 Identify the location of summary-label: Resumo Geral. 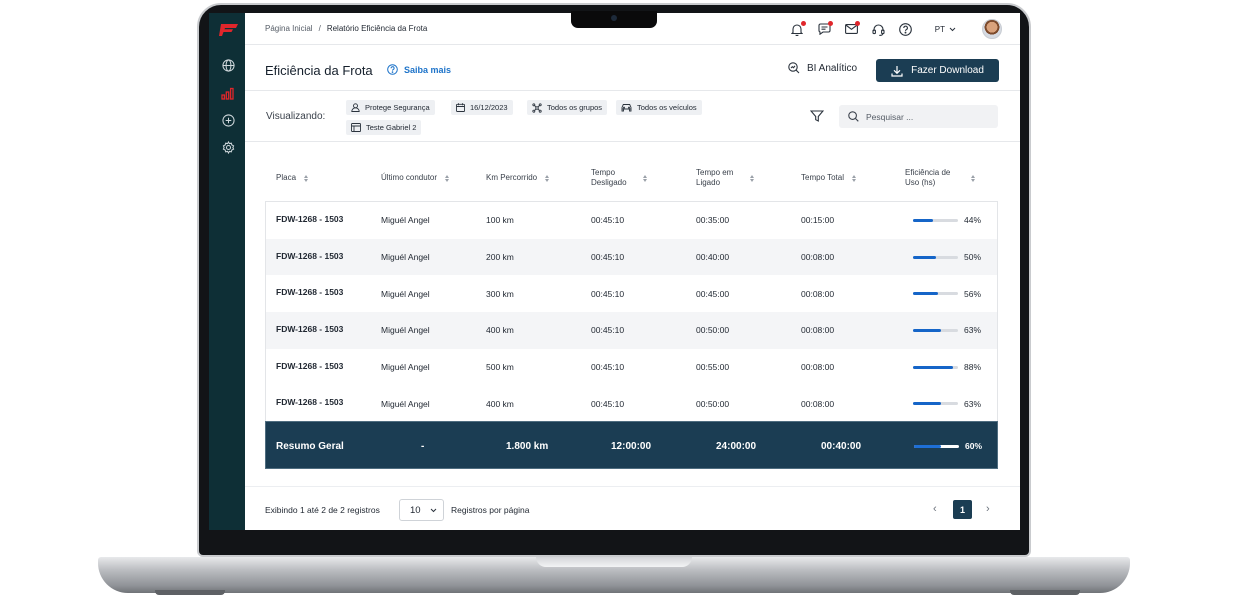
(310, 446).